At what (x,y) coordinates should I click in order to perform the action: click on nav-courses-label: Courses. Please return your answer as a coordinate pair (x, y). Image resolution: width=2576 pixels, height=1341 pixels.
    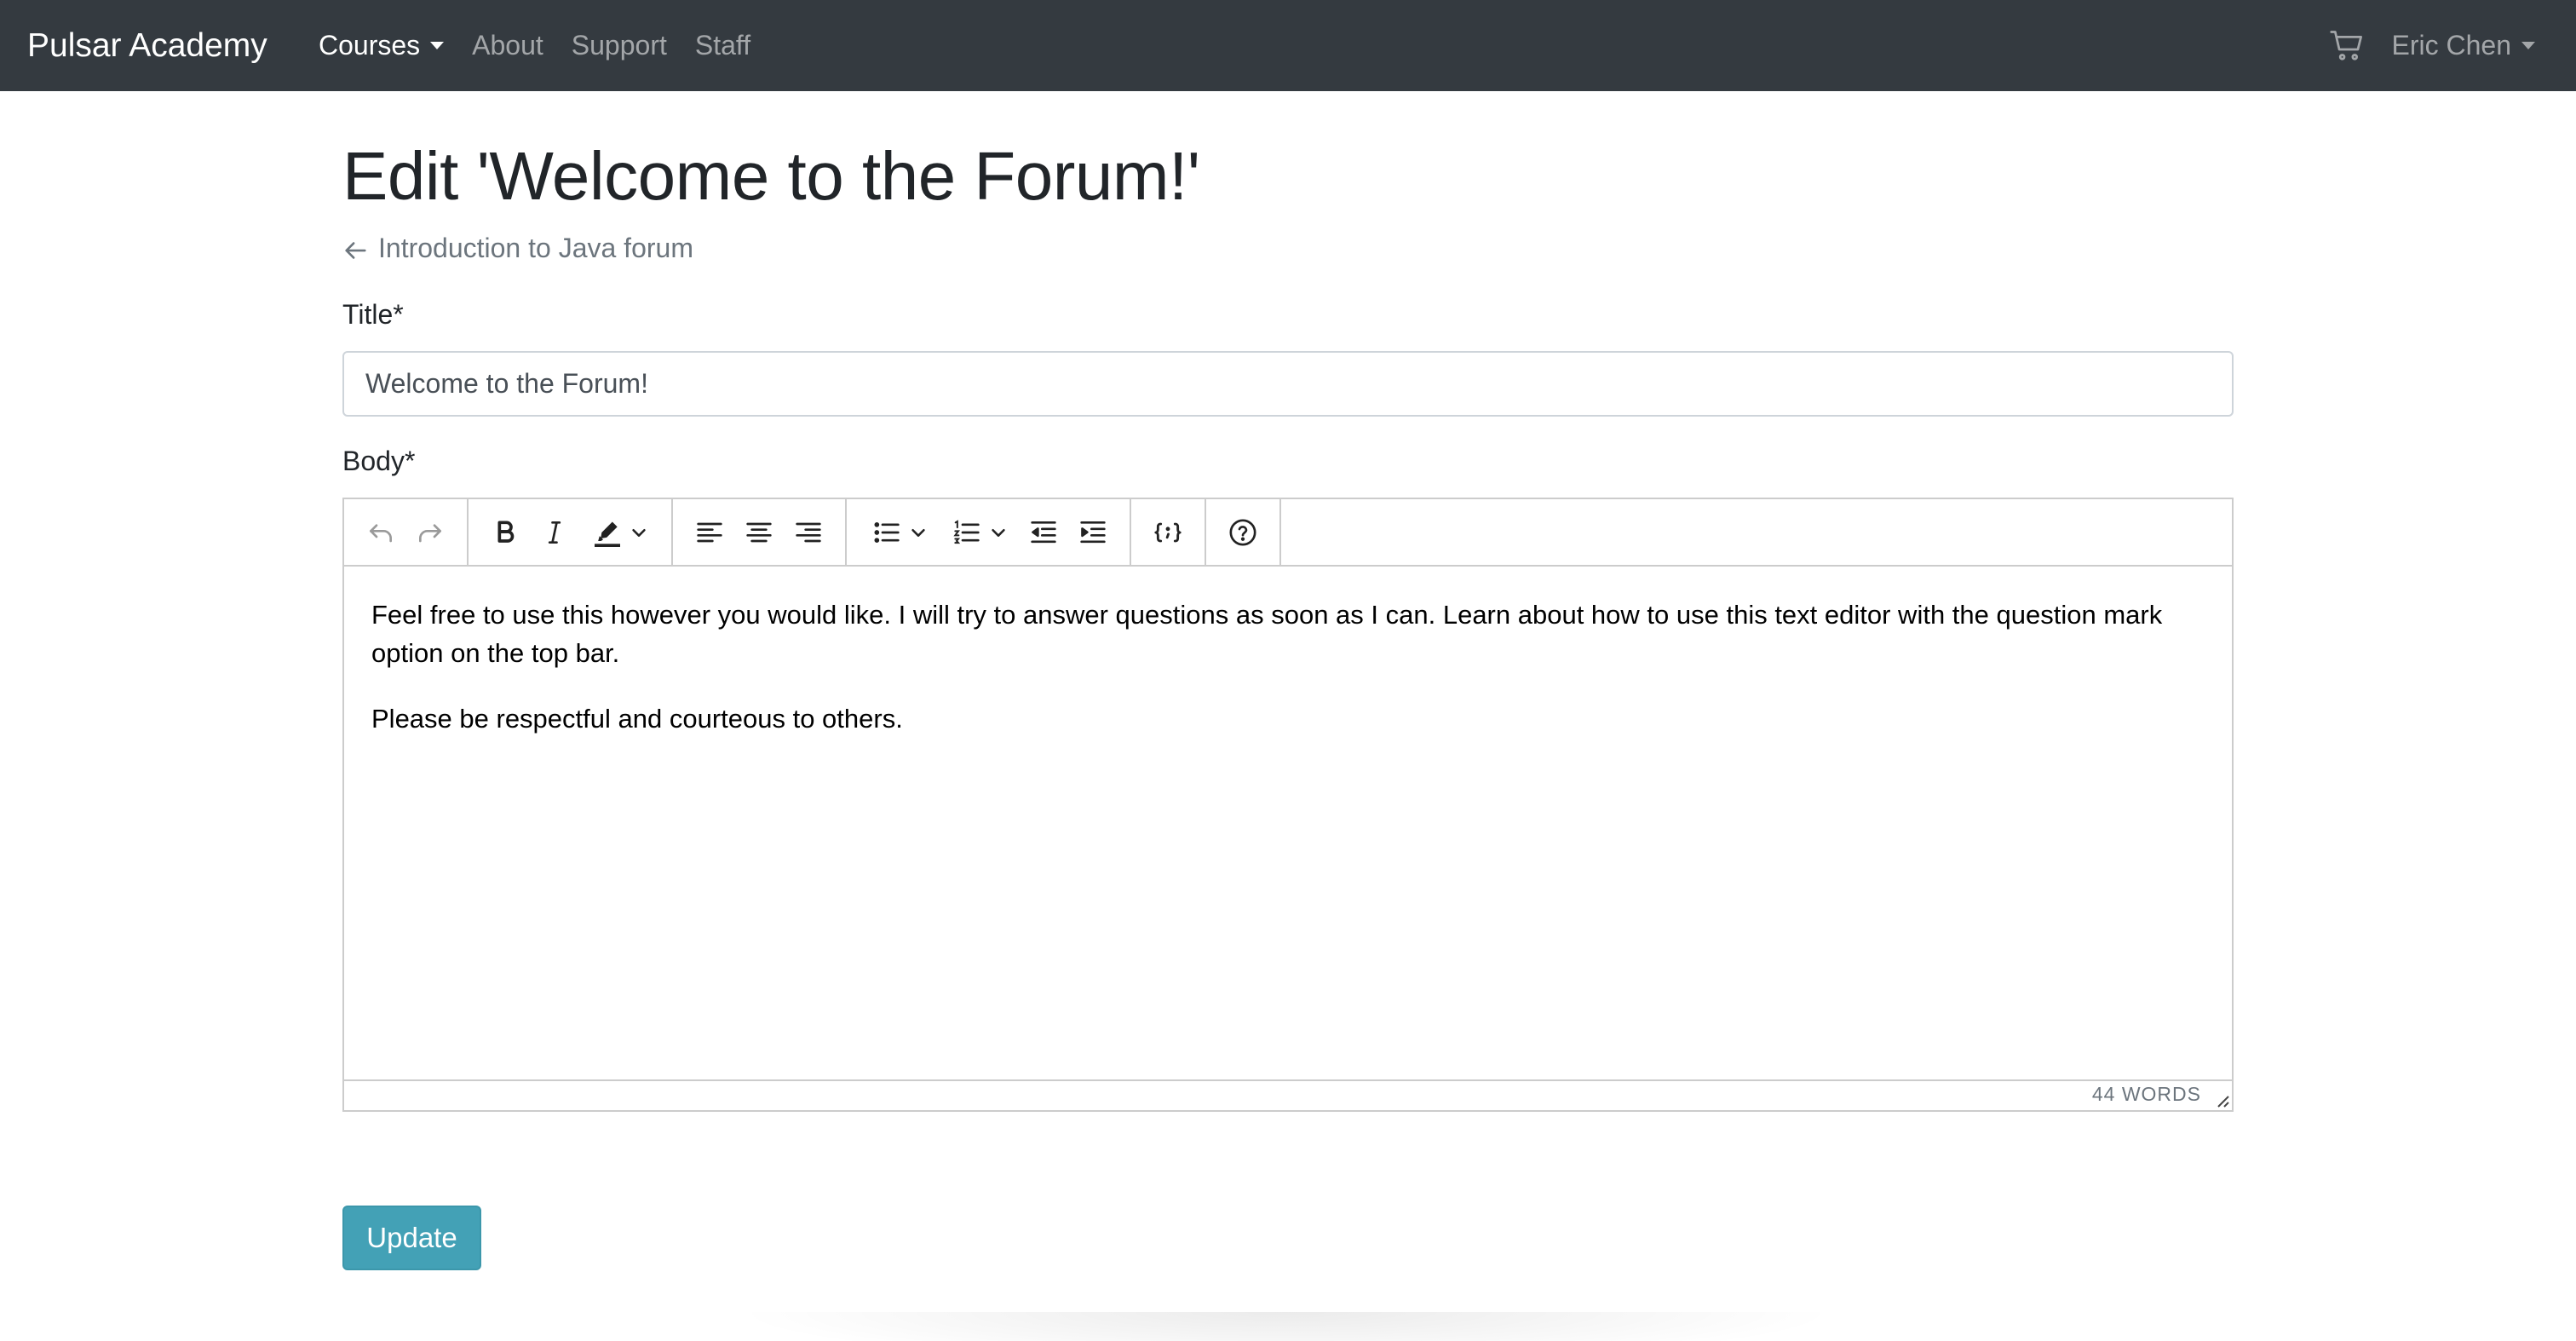
    Looking at the image, I should click on (370, 45).